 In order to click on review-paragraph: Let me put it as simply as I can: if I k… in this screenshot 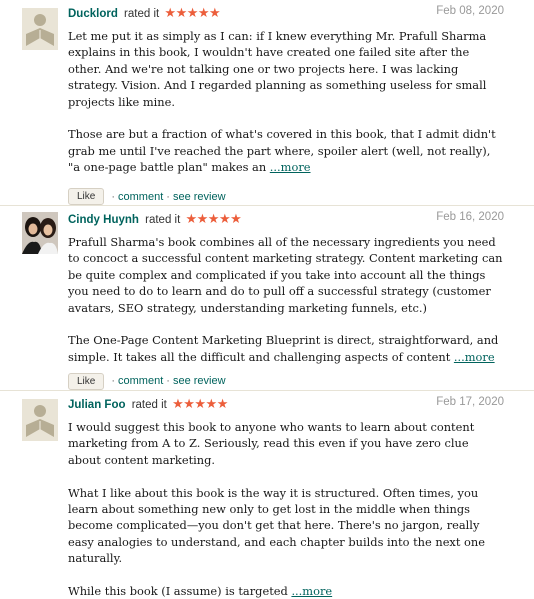, I will do `click(277, 69)`.